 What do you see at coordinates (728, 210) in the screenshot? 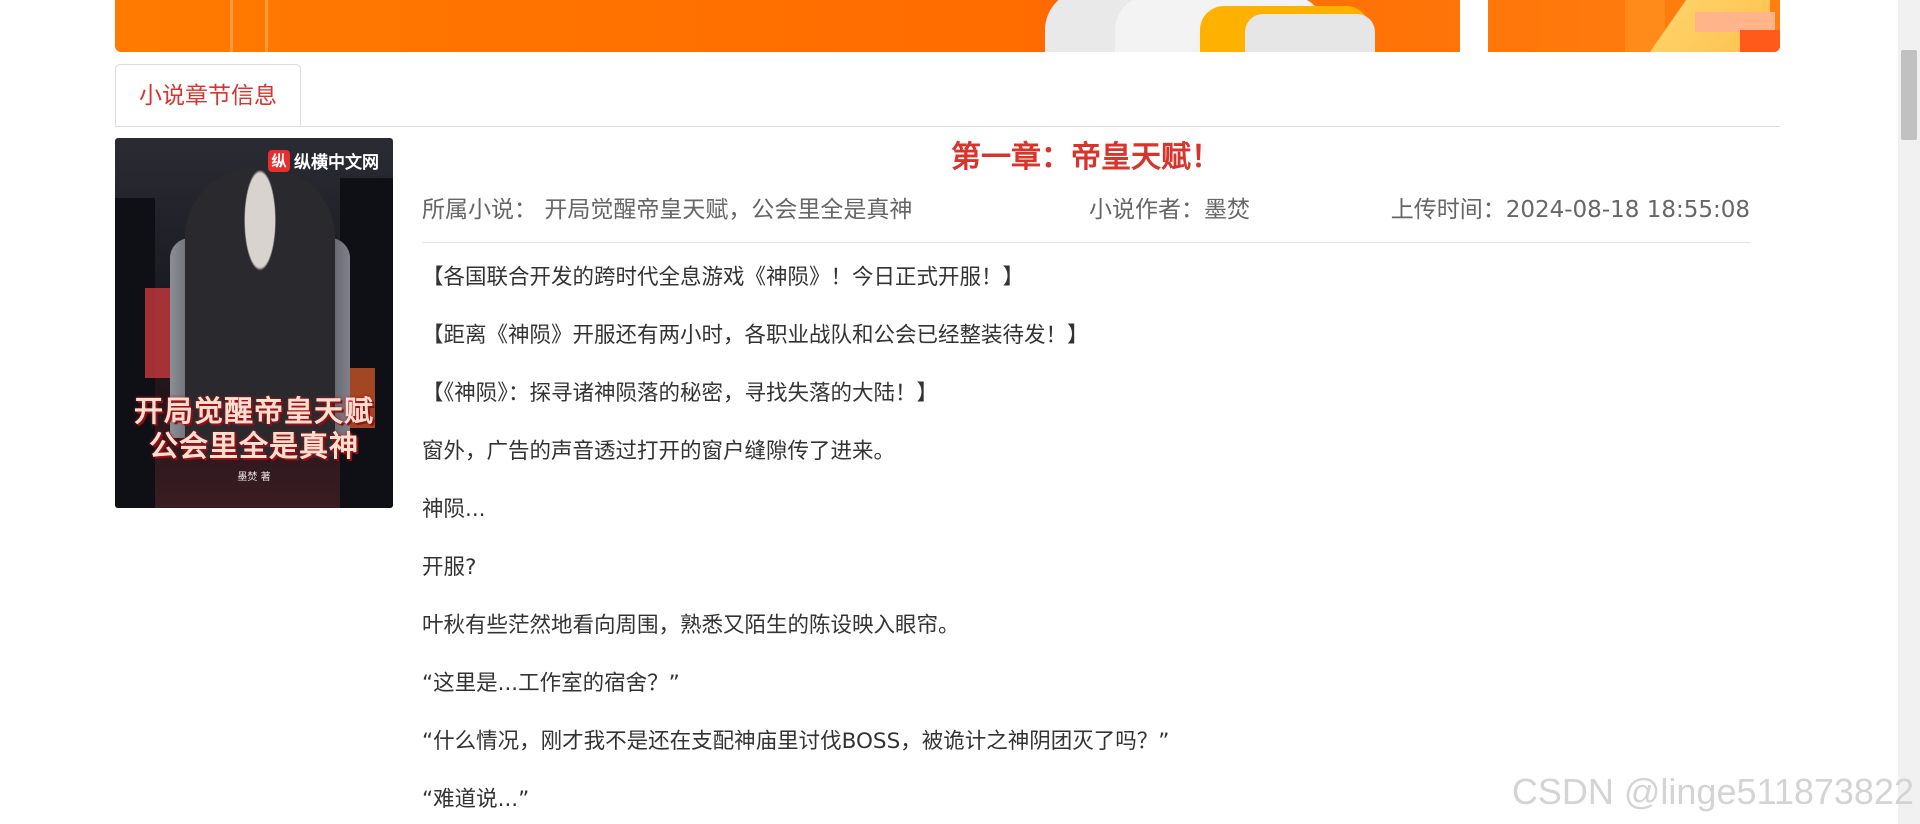
I see `meta-novel-value: 开局觉醒帝皇天赋，公会里全是真神` at bounding box center [728, 210].